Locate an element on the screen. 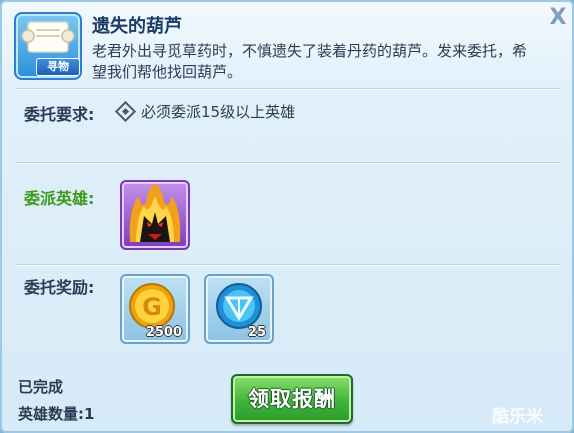  diamond-bullet-icon is located at coordinates (125, 111).